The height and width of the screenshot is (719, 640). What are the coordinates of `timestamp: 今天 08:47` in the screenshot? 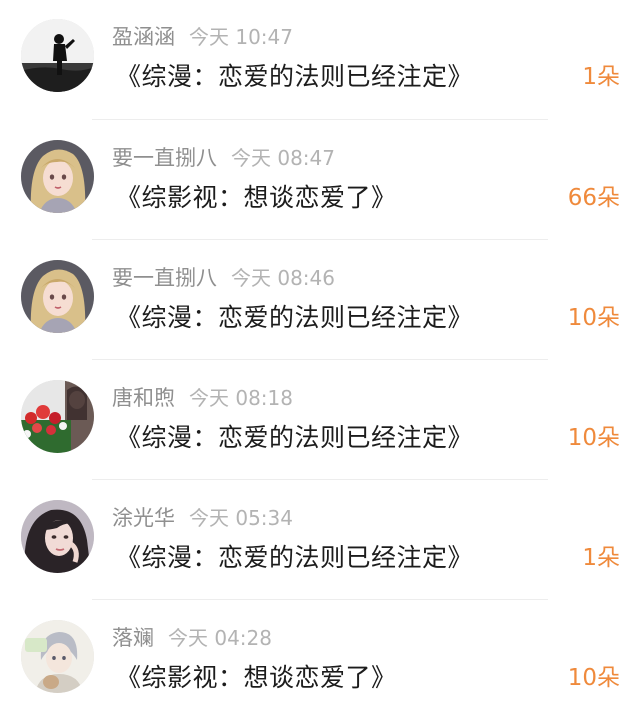 It's located at (283, 158).